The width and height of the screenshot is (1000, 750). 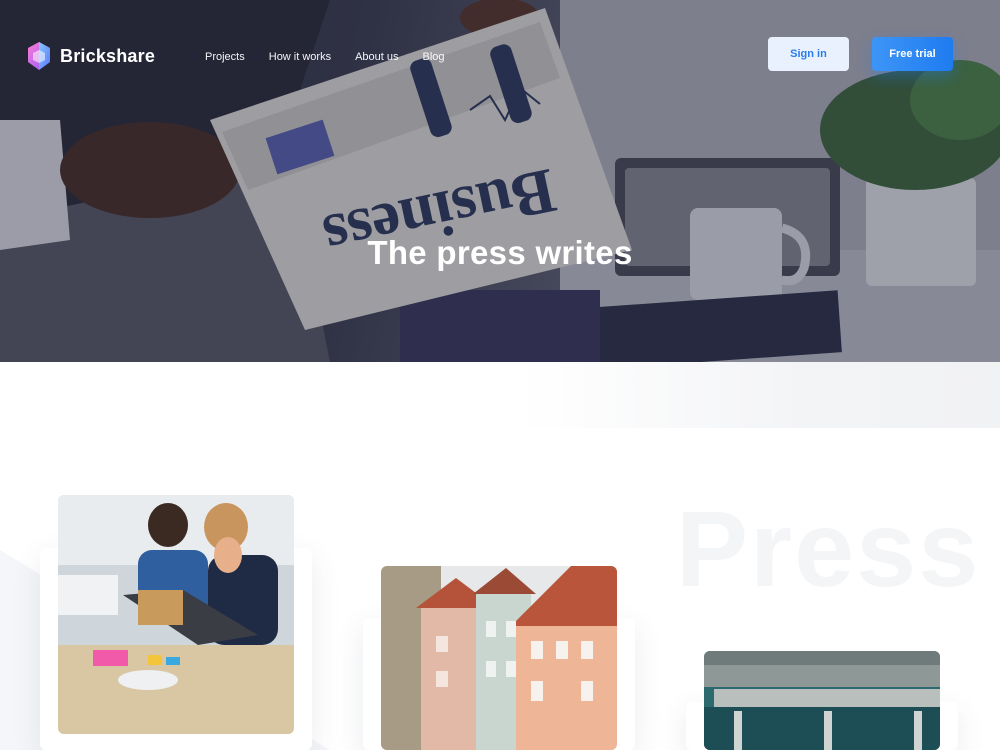 What do you see at coordinates (828, 548) in the screenshot?
I see `section-background-word: Press` at bounding box center [828, 548].